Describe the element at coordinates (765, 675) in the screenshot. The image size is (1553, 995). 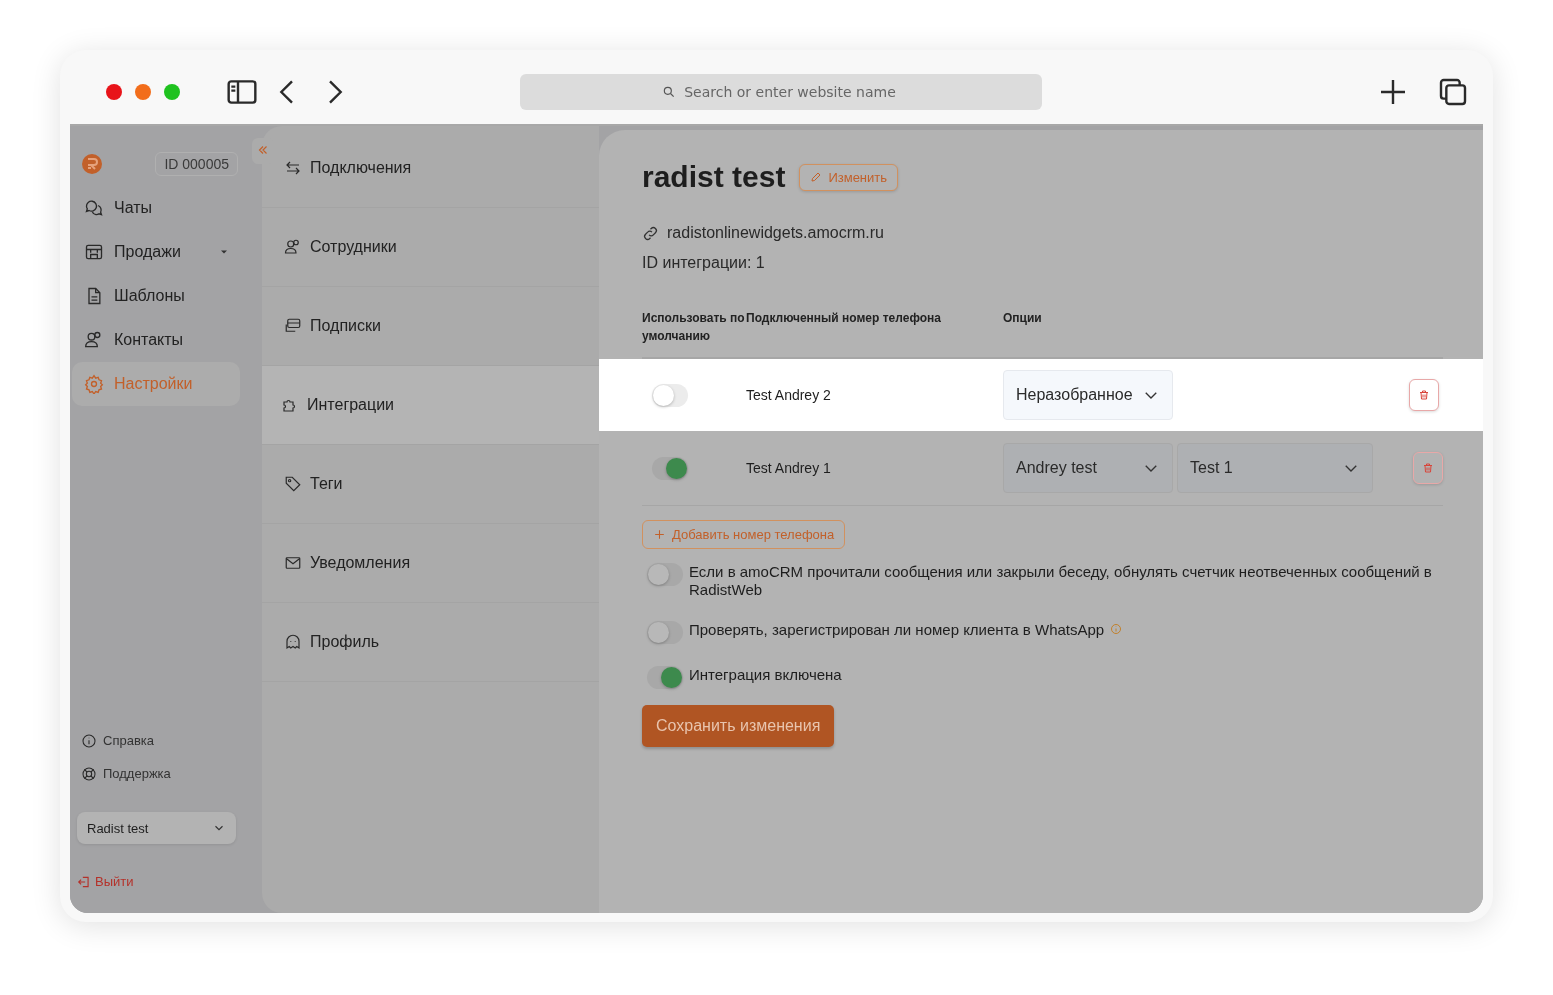
I see `setting-label: Интеграция включена` at that location.